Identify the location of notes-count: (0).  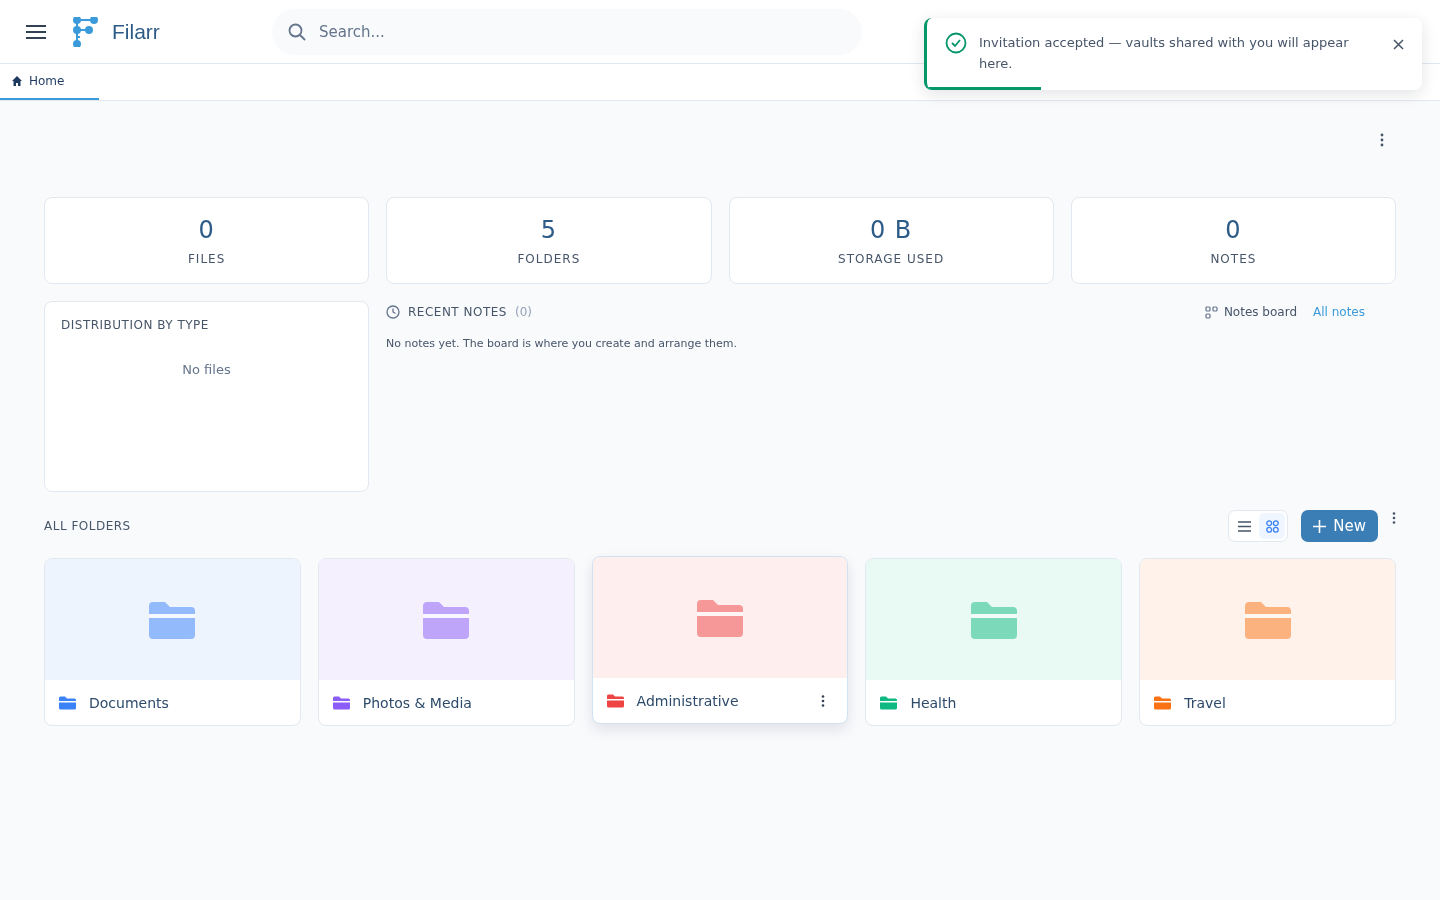
(523, 312).